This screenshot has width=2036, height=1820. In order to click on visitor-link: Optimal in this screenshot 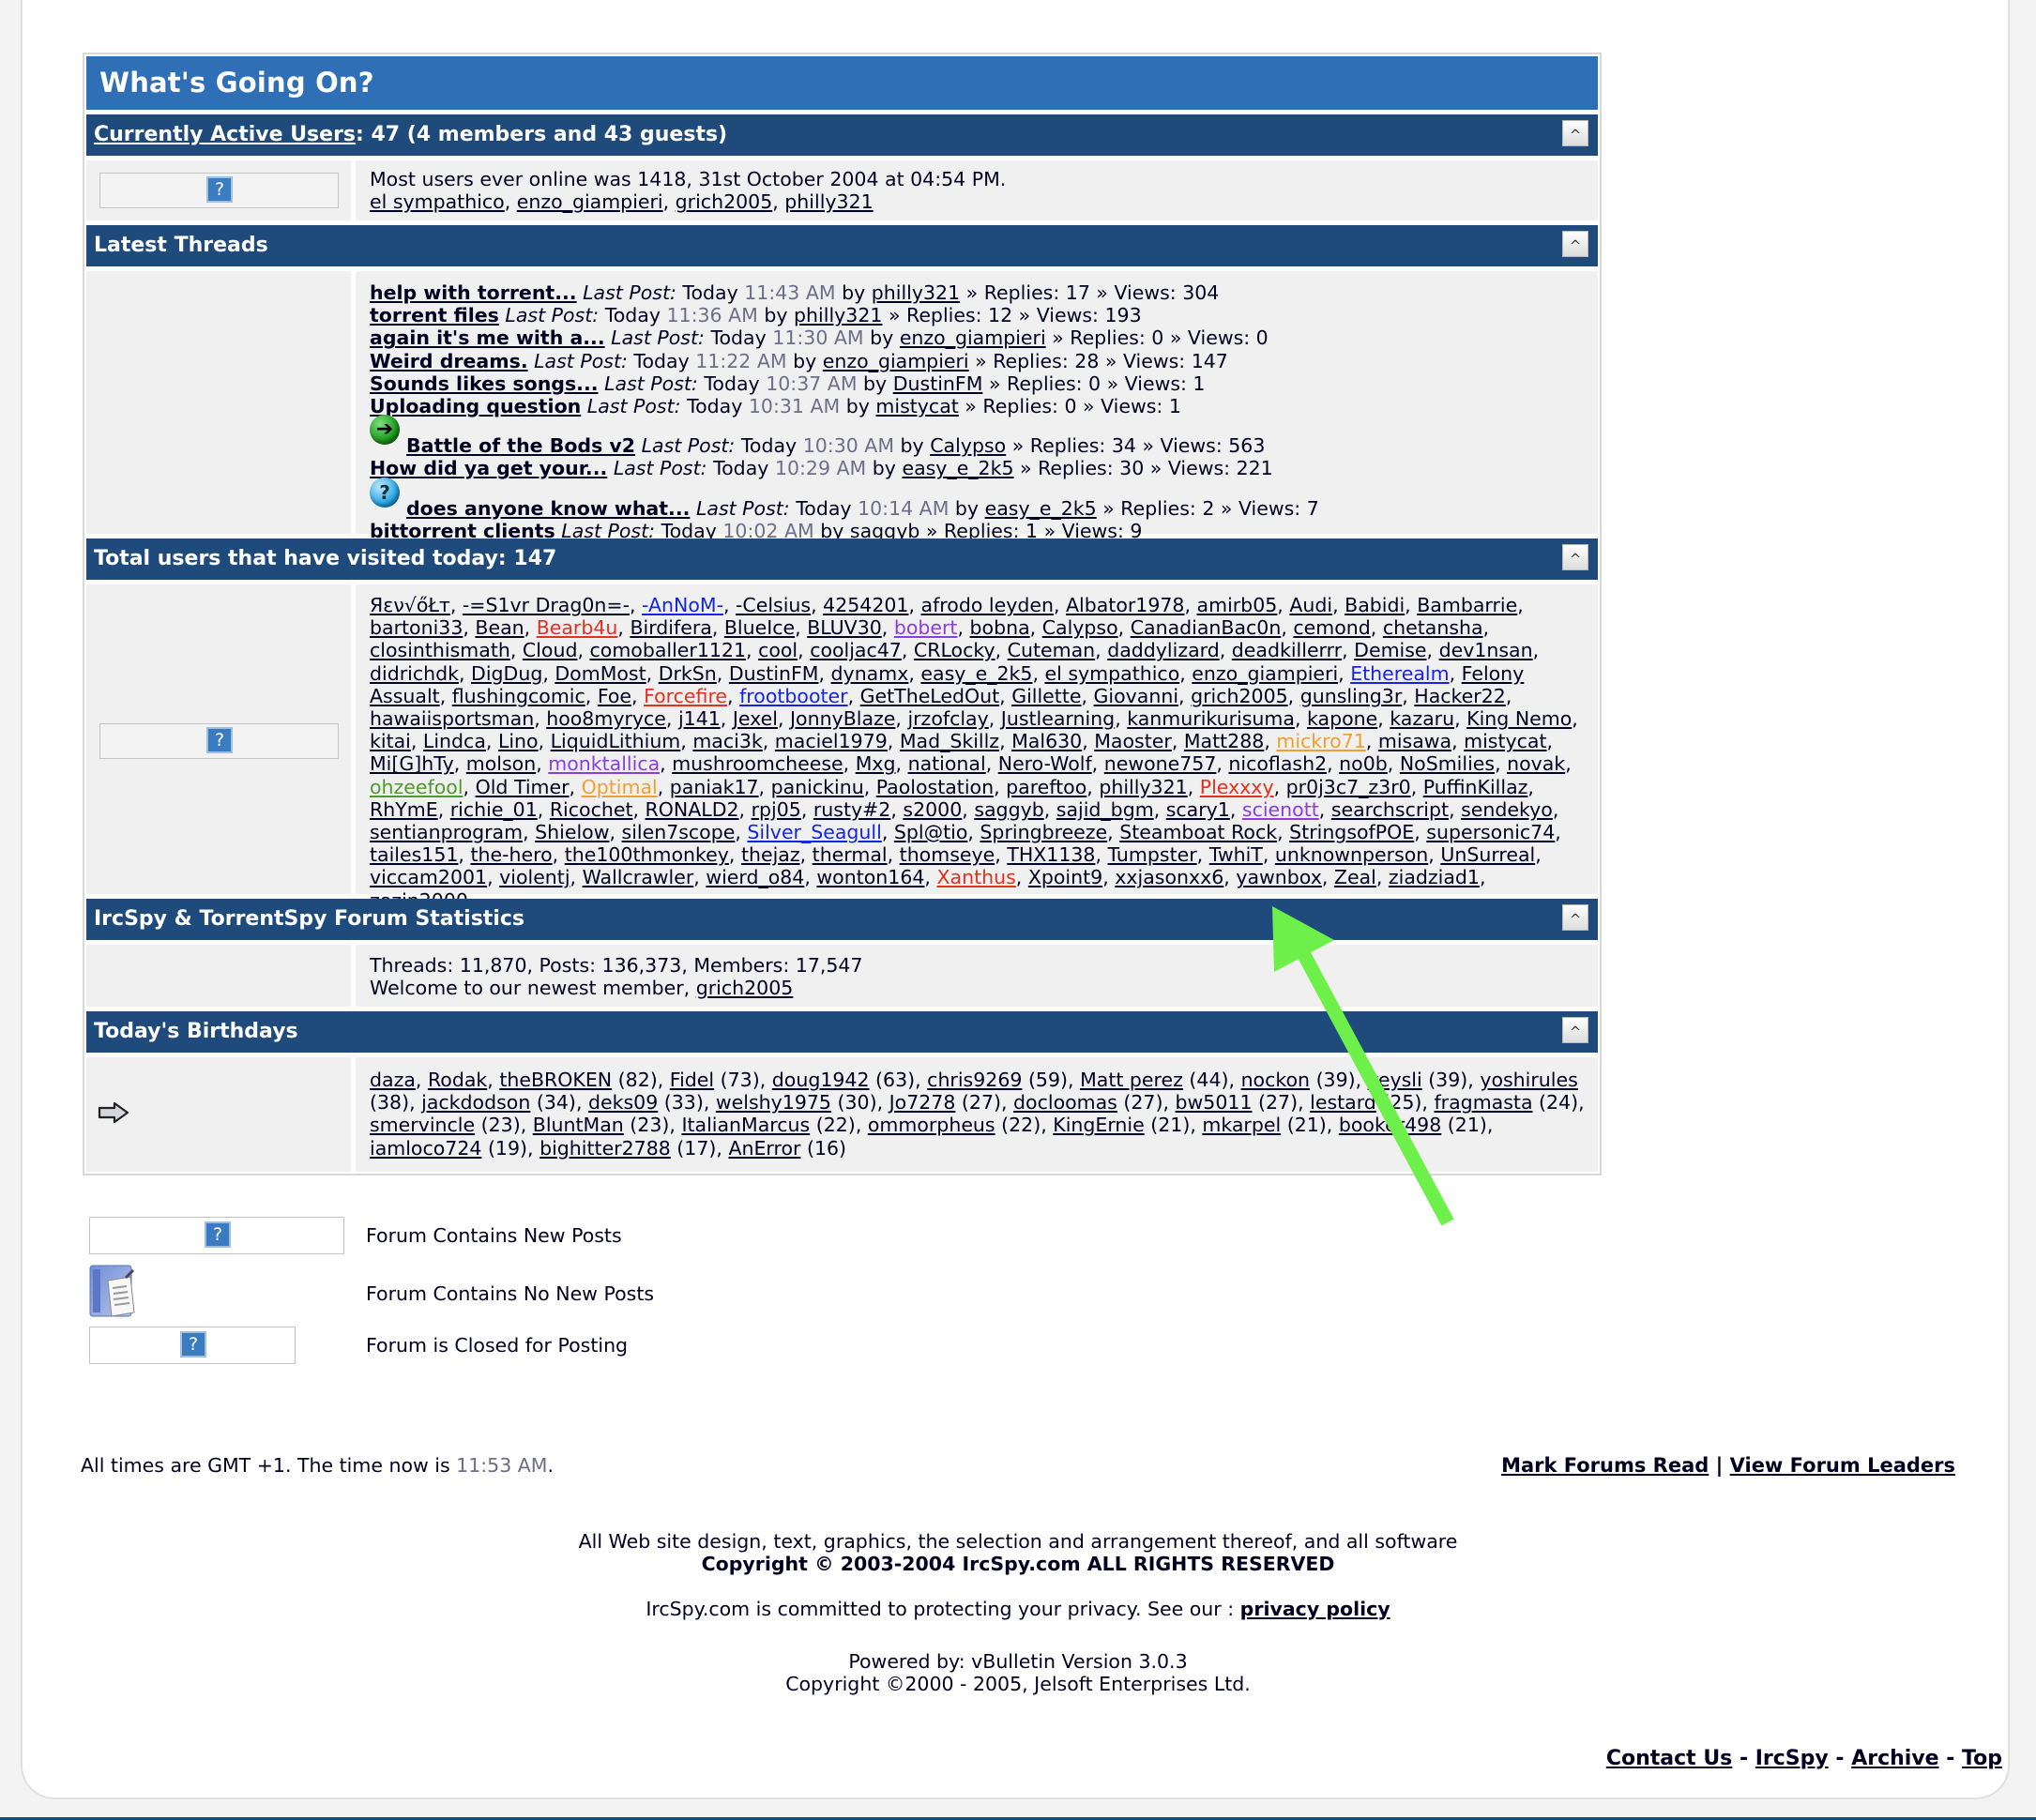, I will do `click(620, 787)`.